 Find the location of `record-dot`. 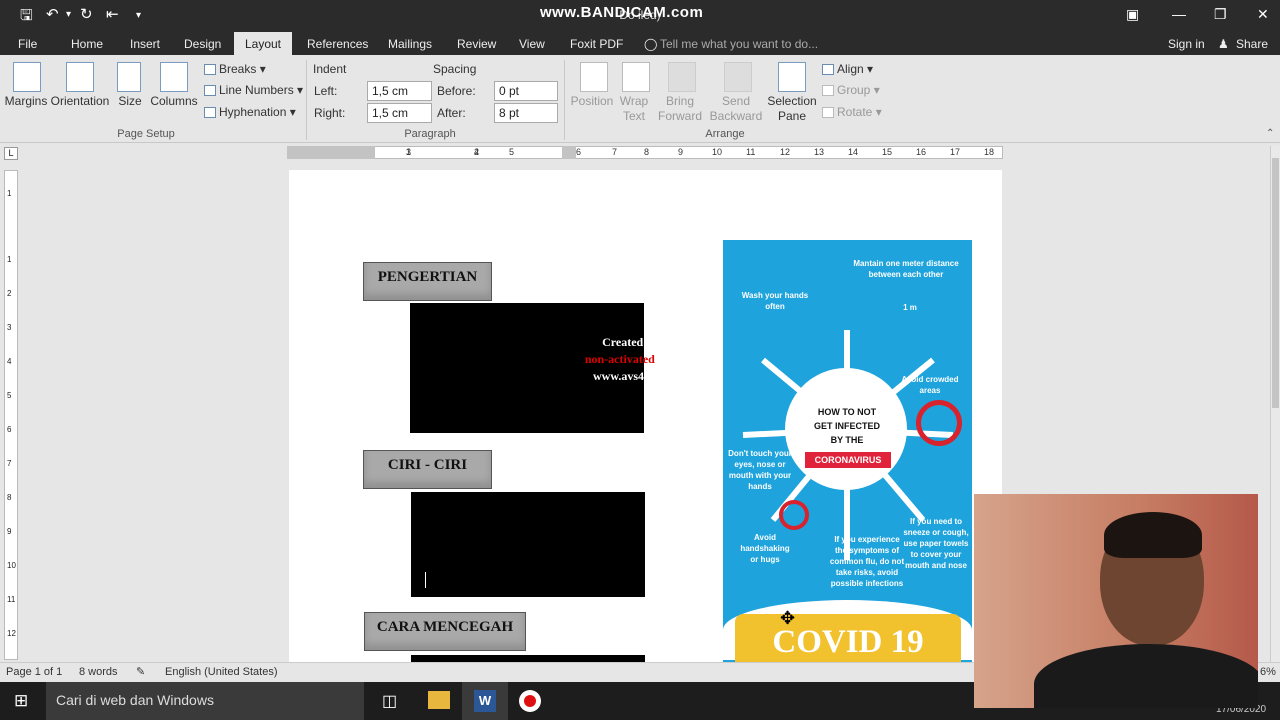

record-dot is located at coordinates (530, 701).